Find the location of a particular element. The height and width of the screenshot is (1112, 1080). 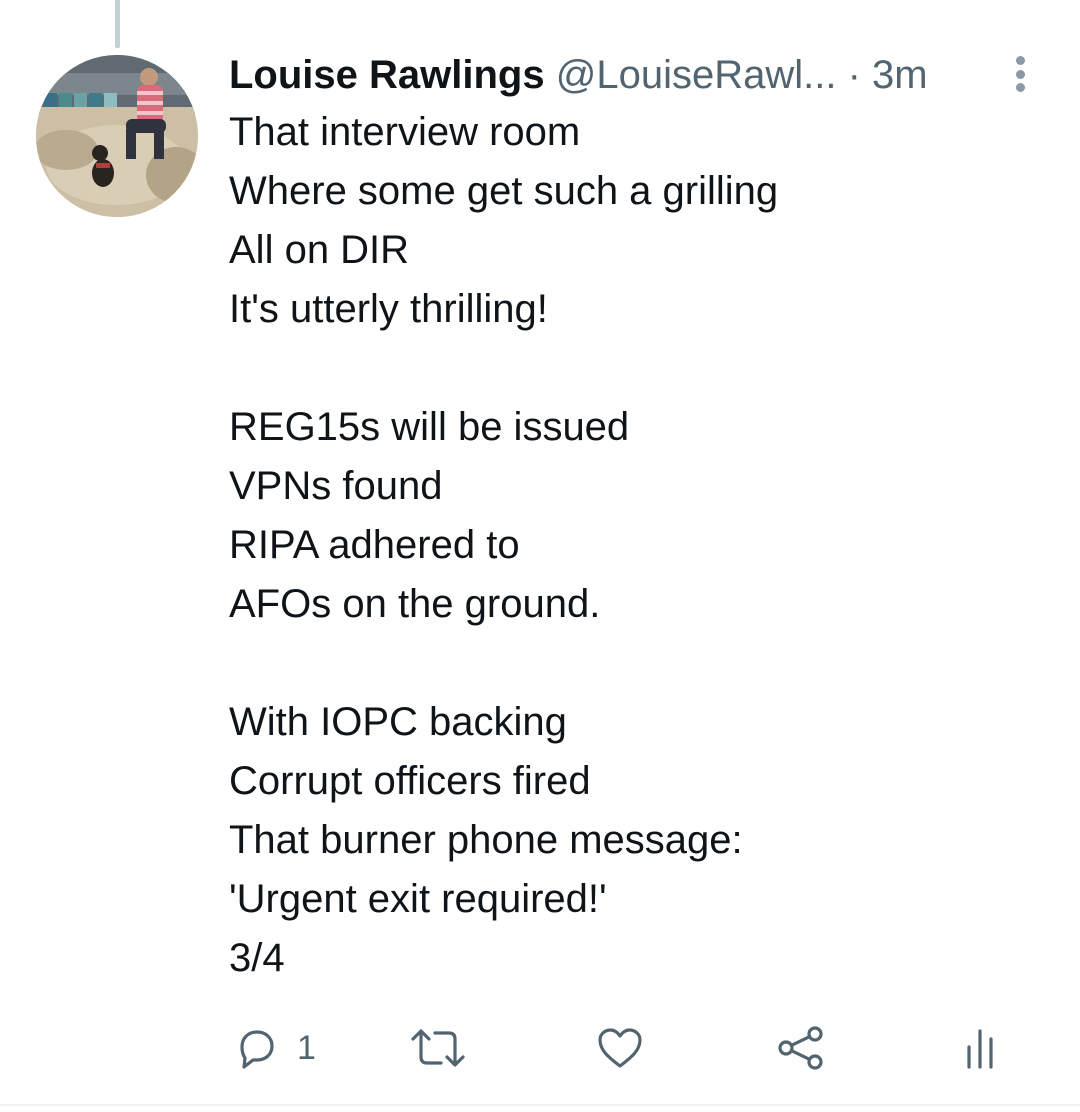

tweet-timestamp: 3m is located at coordinates (900, 75).